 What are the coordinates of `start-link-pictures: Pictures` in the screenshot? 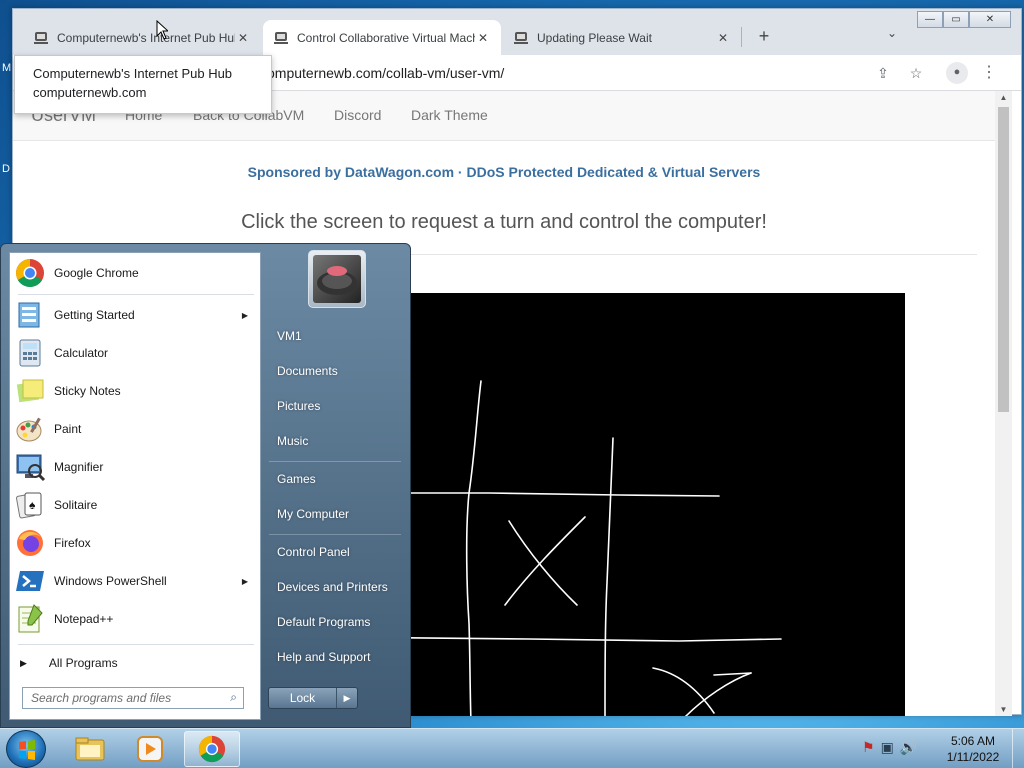 It's located at (298, 406).